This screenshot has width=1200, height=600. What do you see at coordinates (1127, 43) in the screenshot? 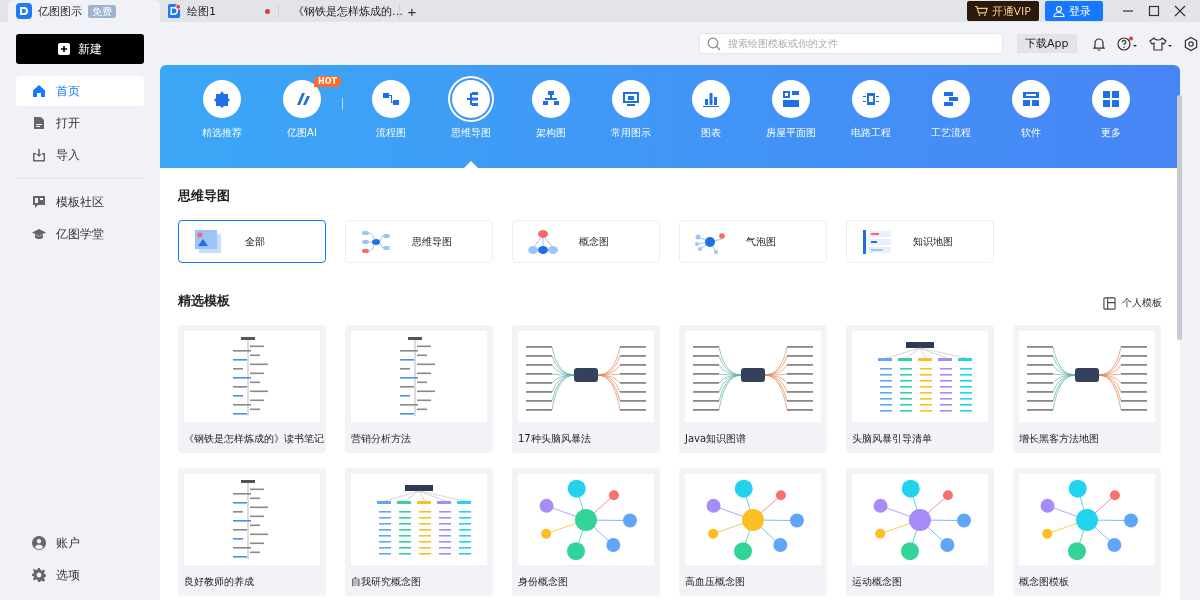
I see `help-icon` at bounding box center [1127, 43].